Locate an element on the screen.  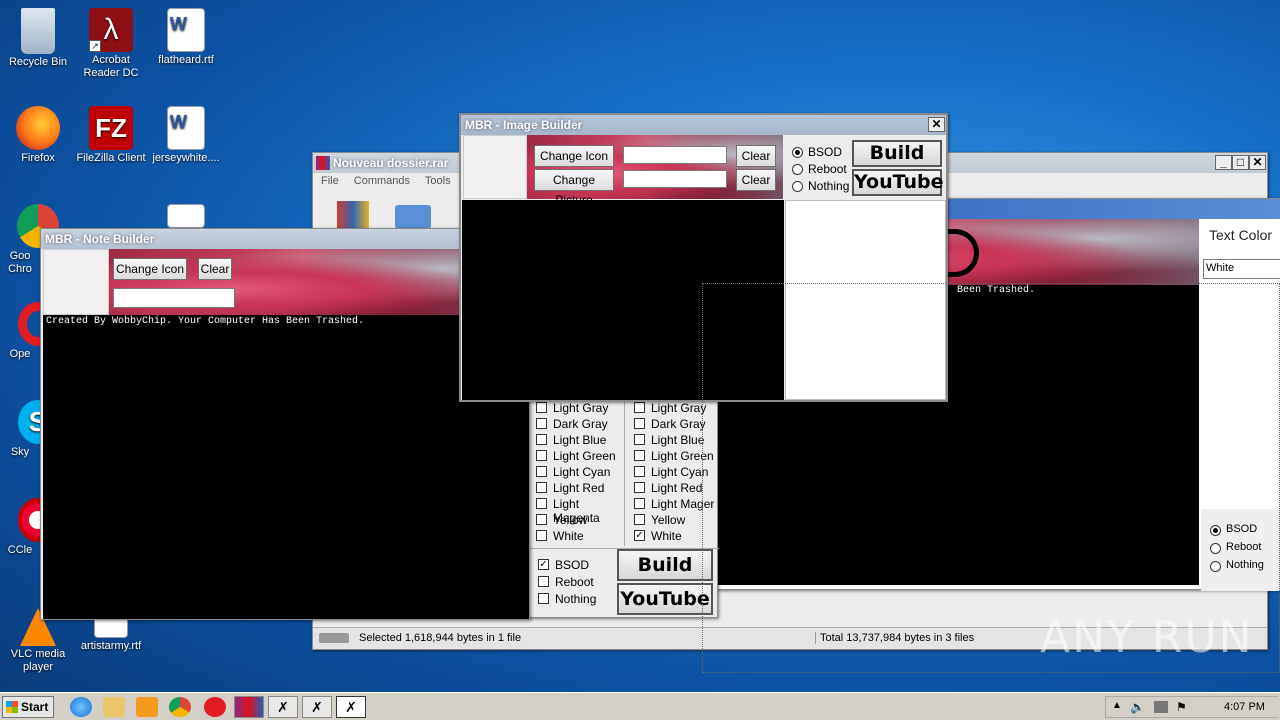
speaker-icon: 🔈 is located at coordinates (1137, 707).